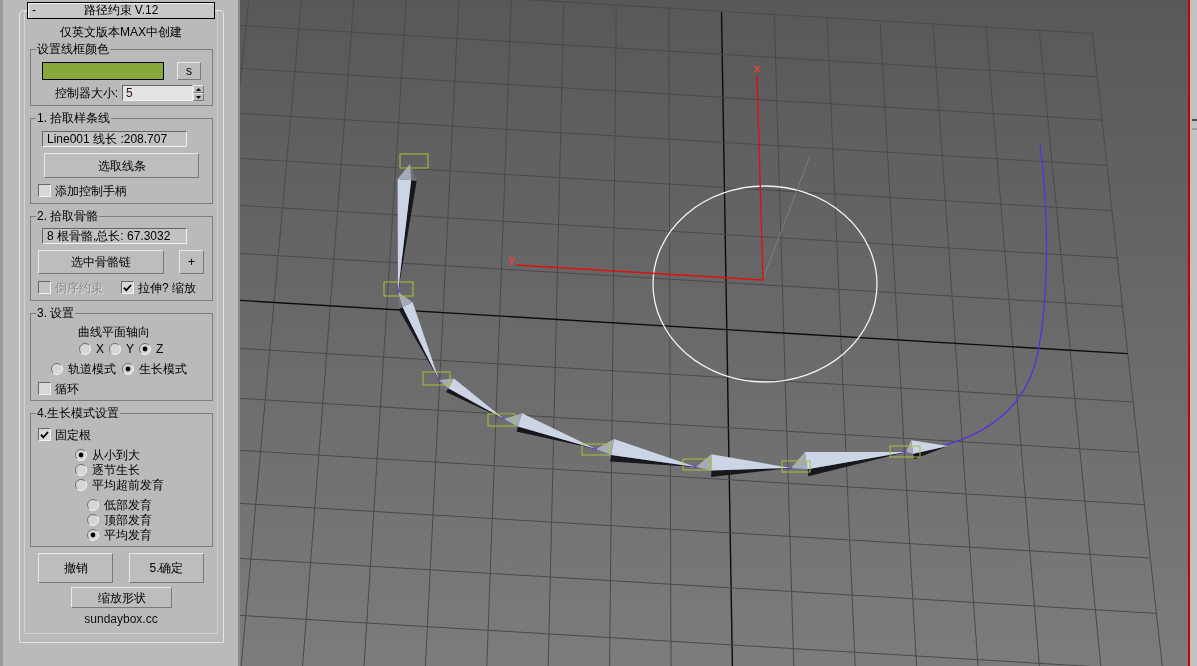 The width and height of the screenshot is (1197, 666). What do you see at coordinates (757, 68) in the screenshot?
I see `axis-label: x` at bounding box center [757, 68].